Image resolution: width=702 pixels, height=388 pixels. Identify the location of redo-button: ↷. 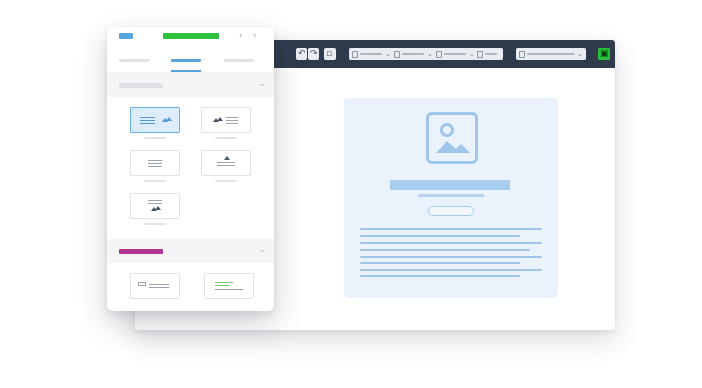
(313, 54).